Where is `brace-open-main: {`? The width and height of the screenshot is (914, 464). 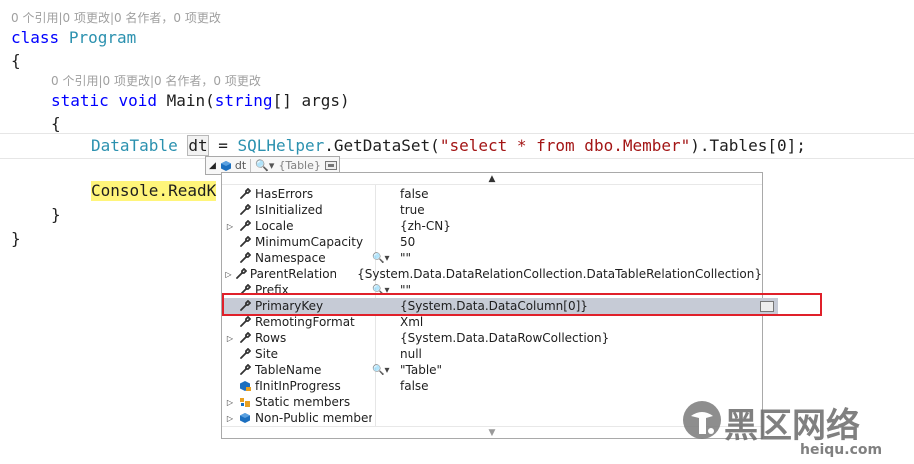 brace-open-main: { is located at coordinates (56, 123).